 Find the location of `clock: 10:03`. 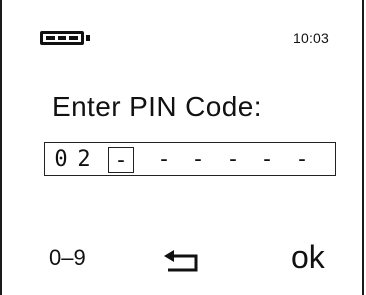

clock: 10:03 is located at coordinates (311, 38).